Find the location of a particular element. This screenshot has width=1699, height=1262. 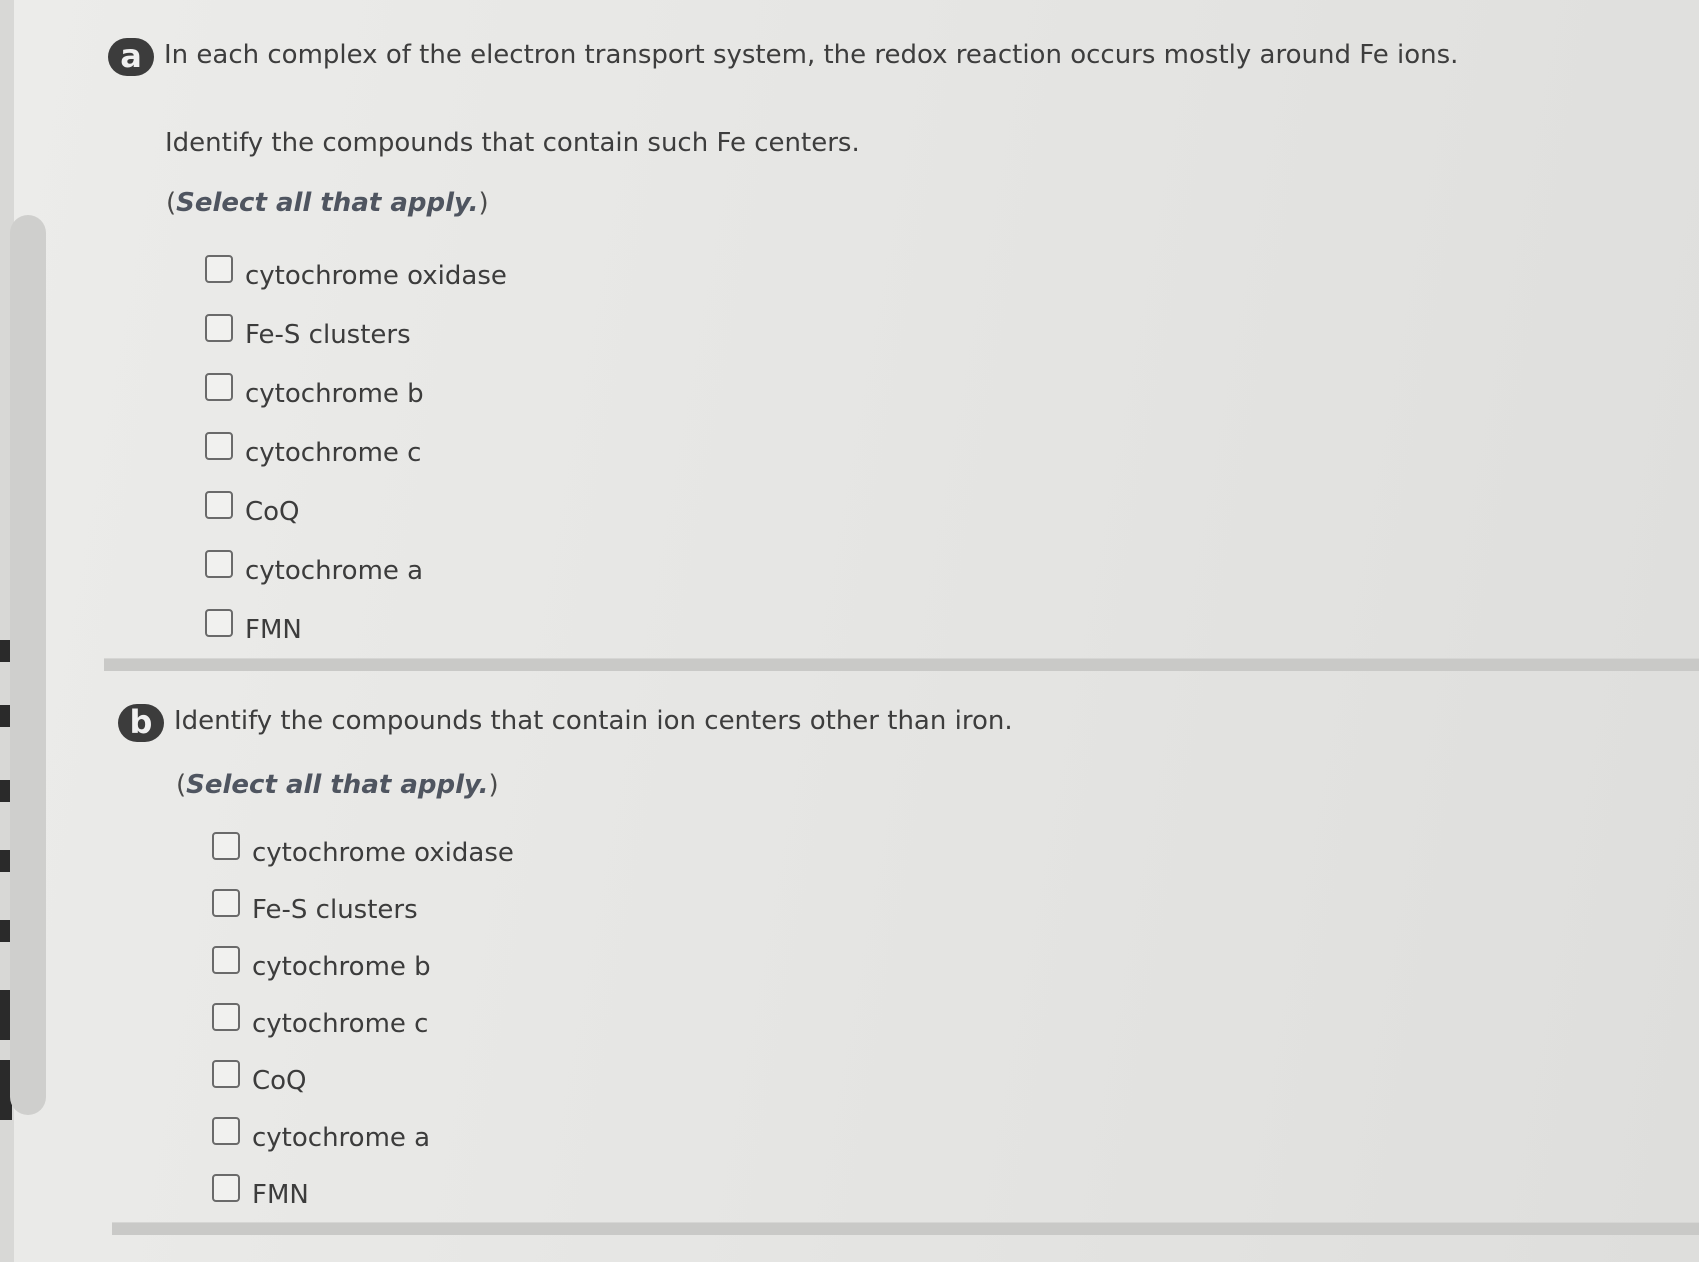

scrollbar is located at coordinates (28, 665).